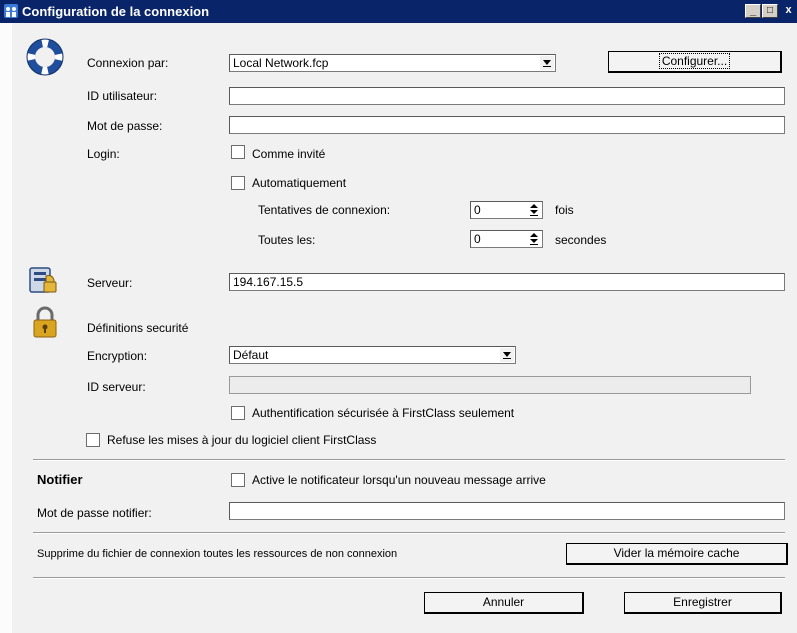 The width and height of the screenshot is (797, 633). Describe the element at coordinates (490, 385) in the screenshot. I see `server-id-input` at that location.